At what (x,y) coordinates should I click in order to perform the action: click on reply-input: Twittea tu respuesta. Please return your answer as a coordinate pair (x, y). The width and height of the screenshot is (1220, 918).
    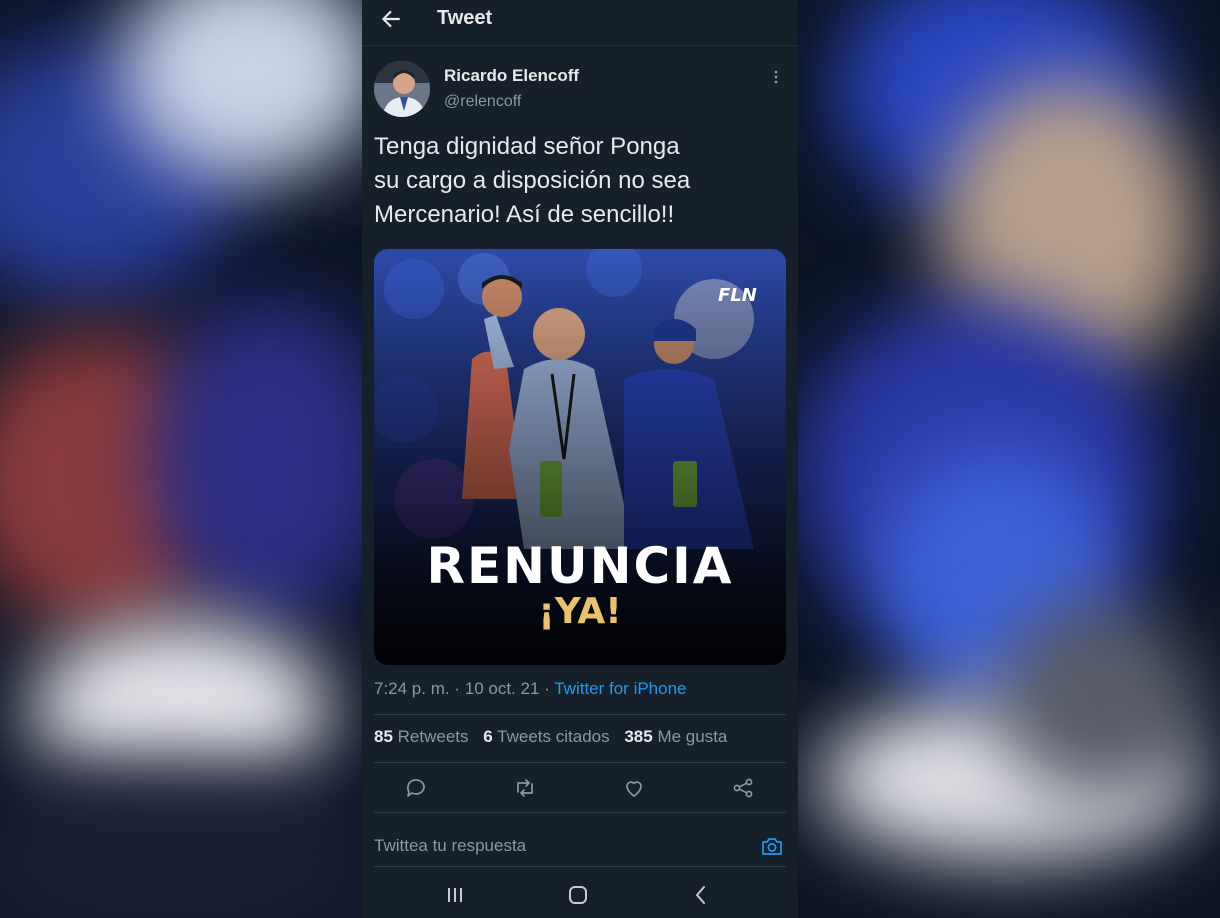
    Looking at the image, I should click on (580, 845).